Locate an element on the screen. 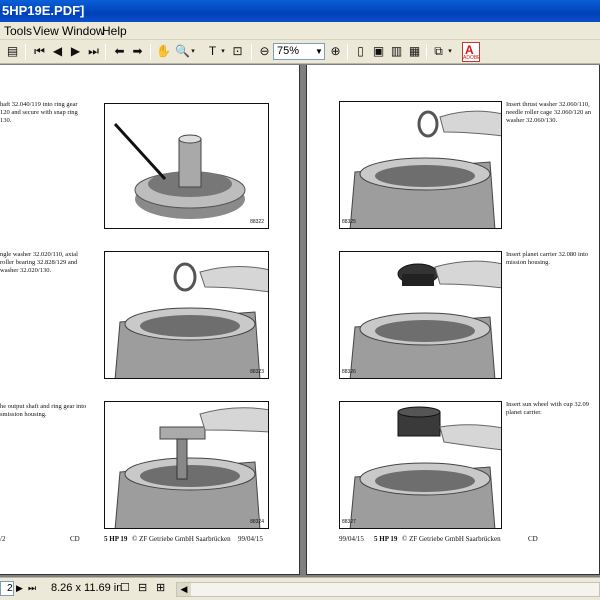 The height and width of the screenshot is (600, 600). window-title: 5HP19E.PDF] is located at coordinates (43, 10).